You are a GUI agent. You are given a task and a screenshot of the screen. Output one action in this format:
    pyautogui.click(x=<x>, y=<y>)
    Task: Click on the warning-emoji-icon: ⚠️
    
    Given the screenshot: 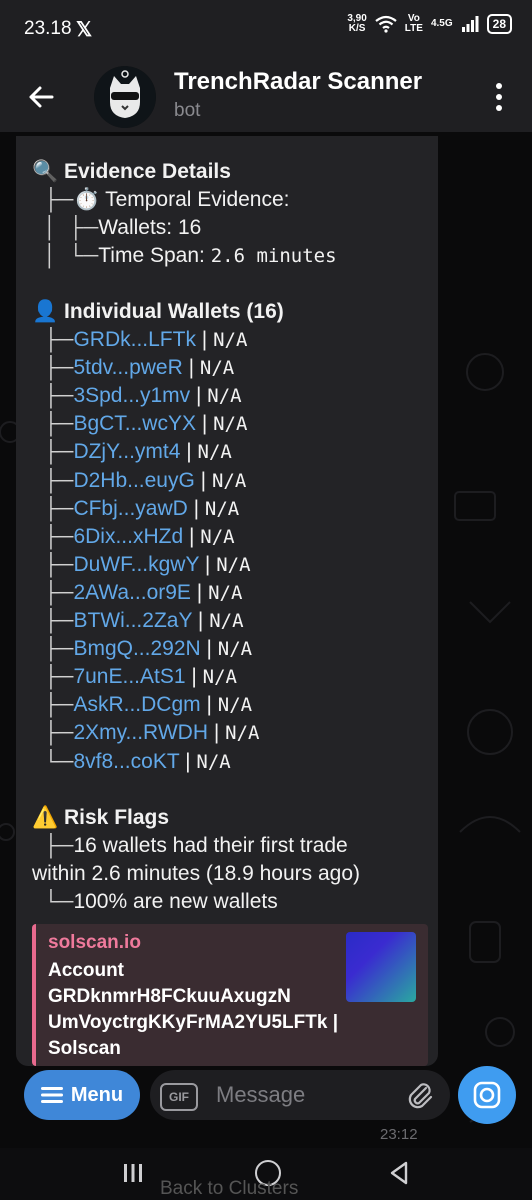 What is the action you would take?
    pyautogui.click(x=45, y=817)
    